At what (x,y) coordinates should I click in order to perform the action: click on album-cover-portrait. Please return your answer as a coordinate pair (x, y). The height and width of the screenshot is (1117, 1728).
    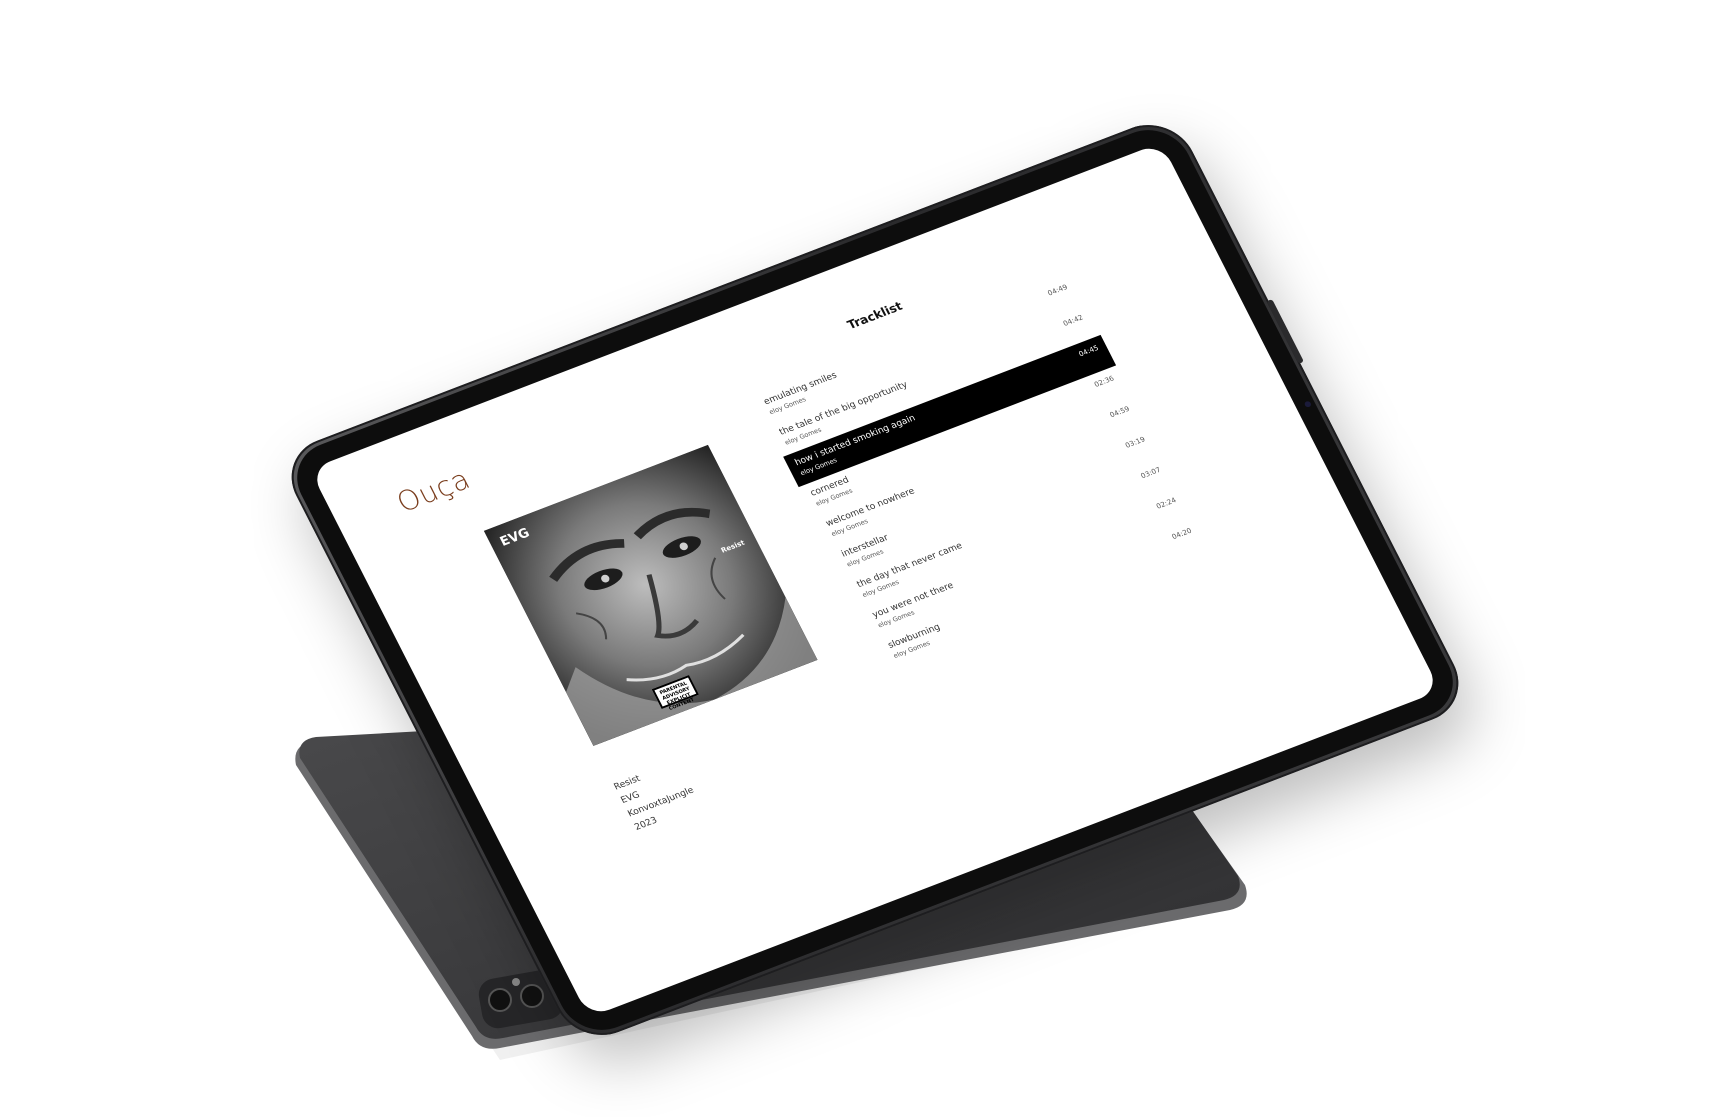
    Looking at the image, I should click on (650, 595).